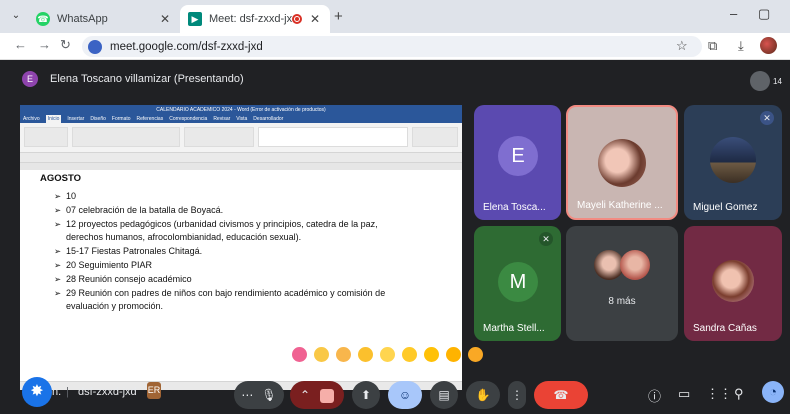  I want to click on back-icon: ←, so click(20, 44).